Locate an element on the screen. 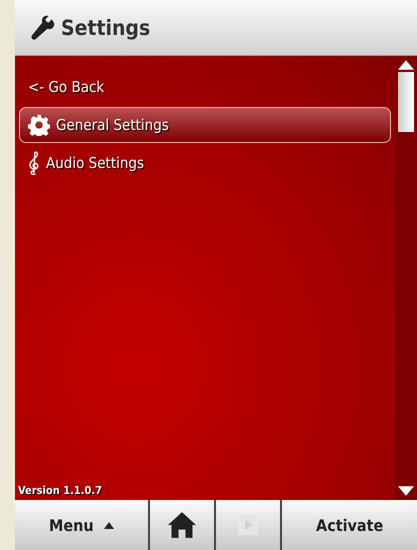  version-label: Version 1.1.0.7 is located at coordinates (60, 490).